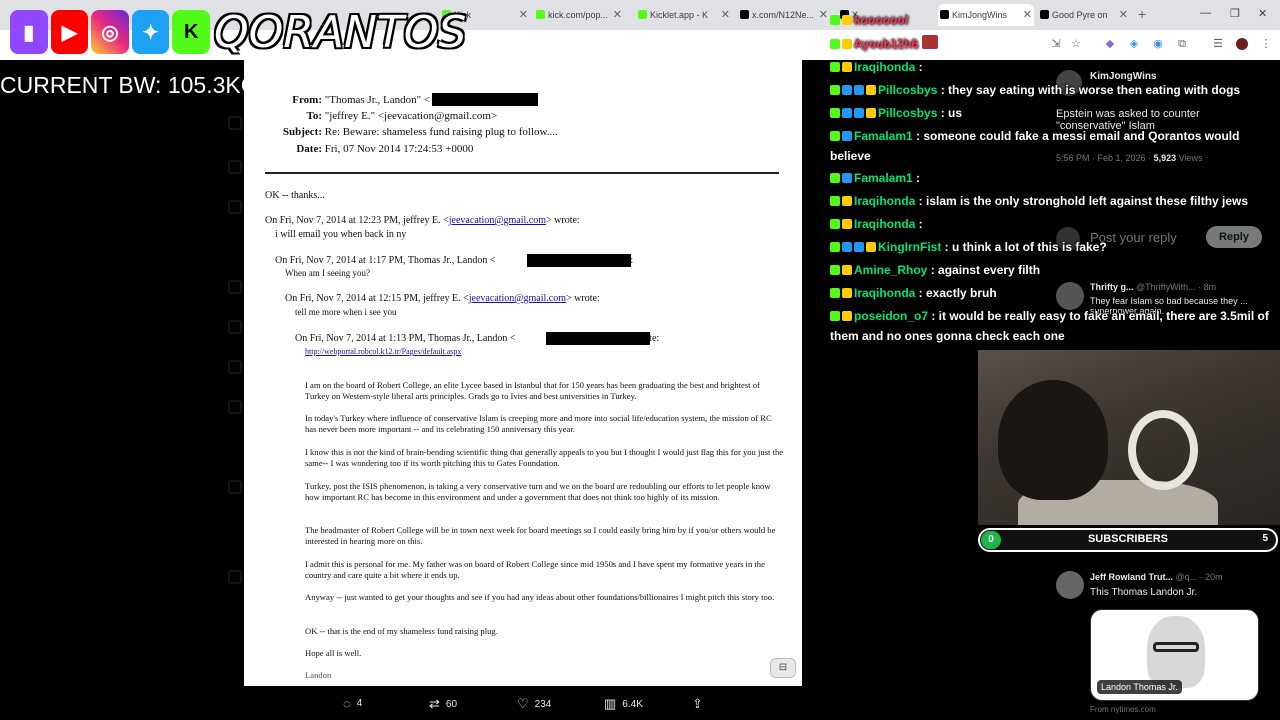 This screenshot has height=720, width=1280. I want to click on headset-icon, so click(1163, 450).